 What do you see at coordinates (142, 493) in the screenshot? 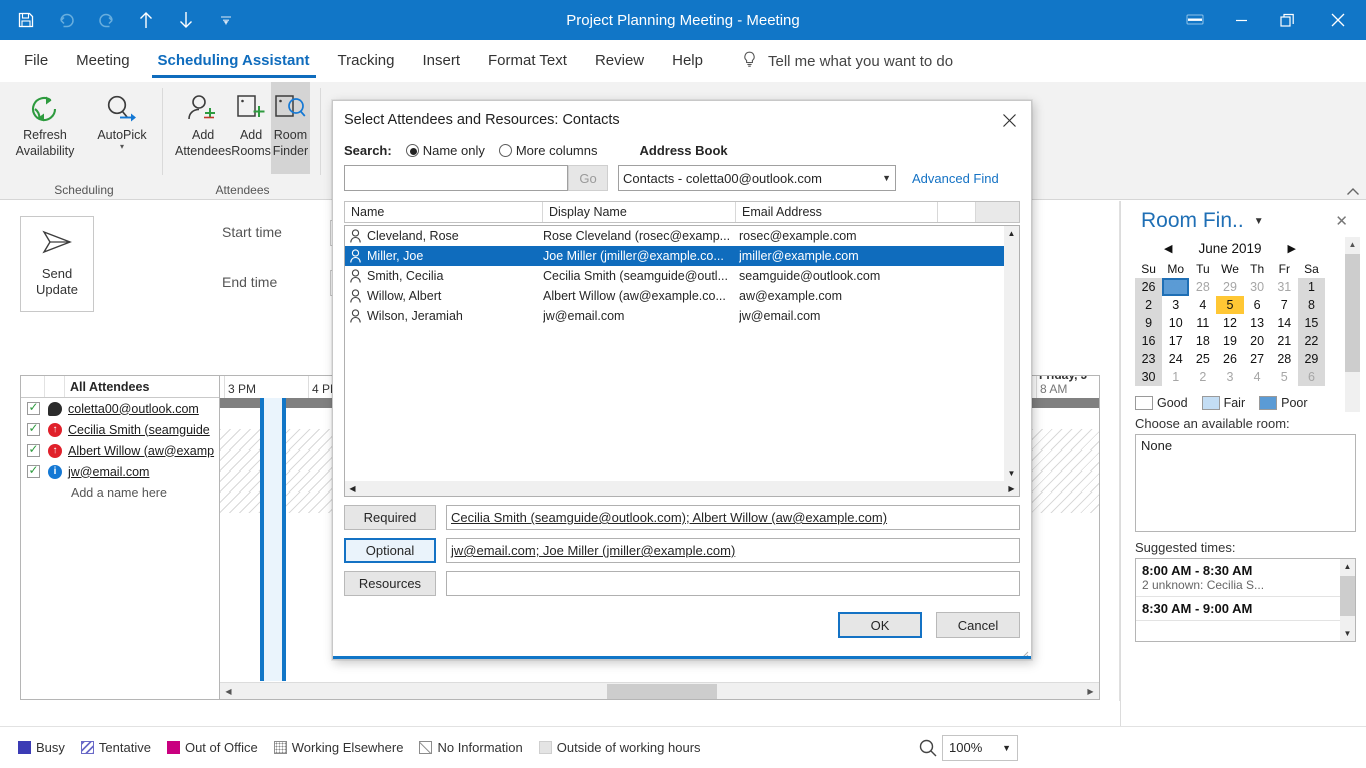
I see `add-name-placeholder: Add a name here` at bounding box center [142, 493].